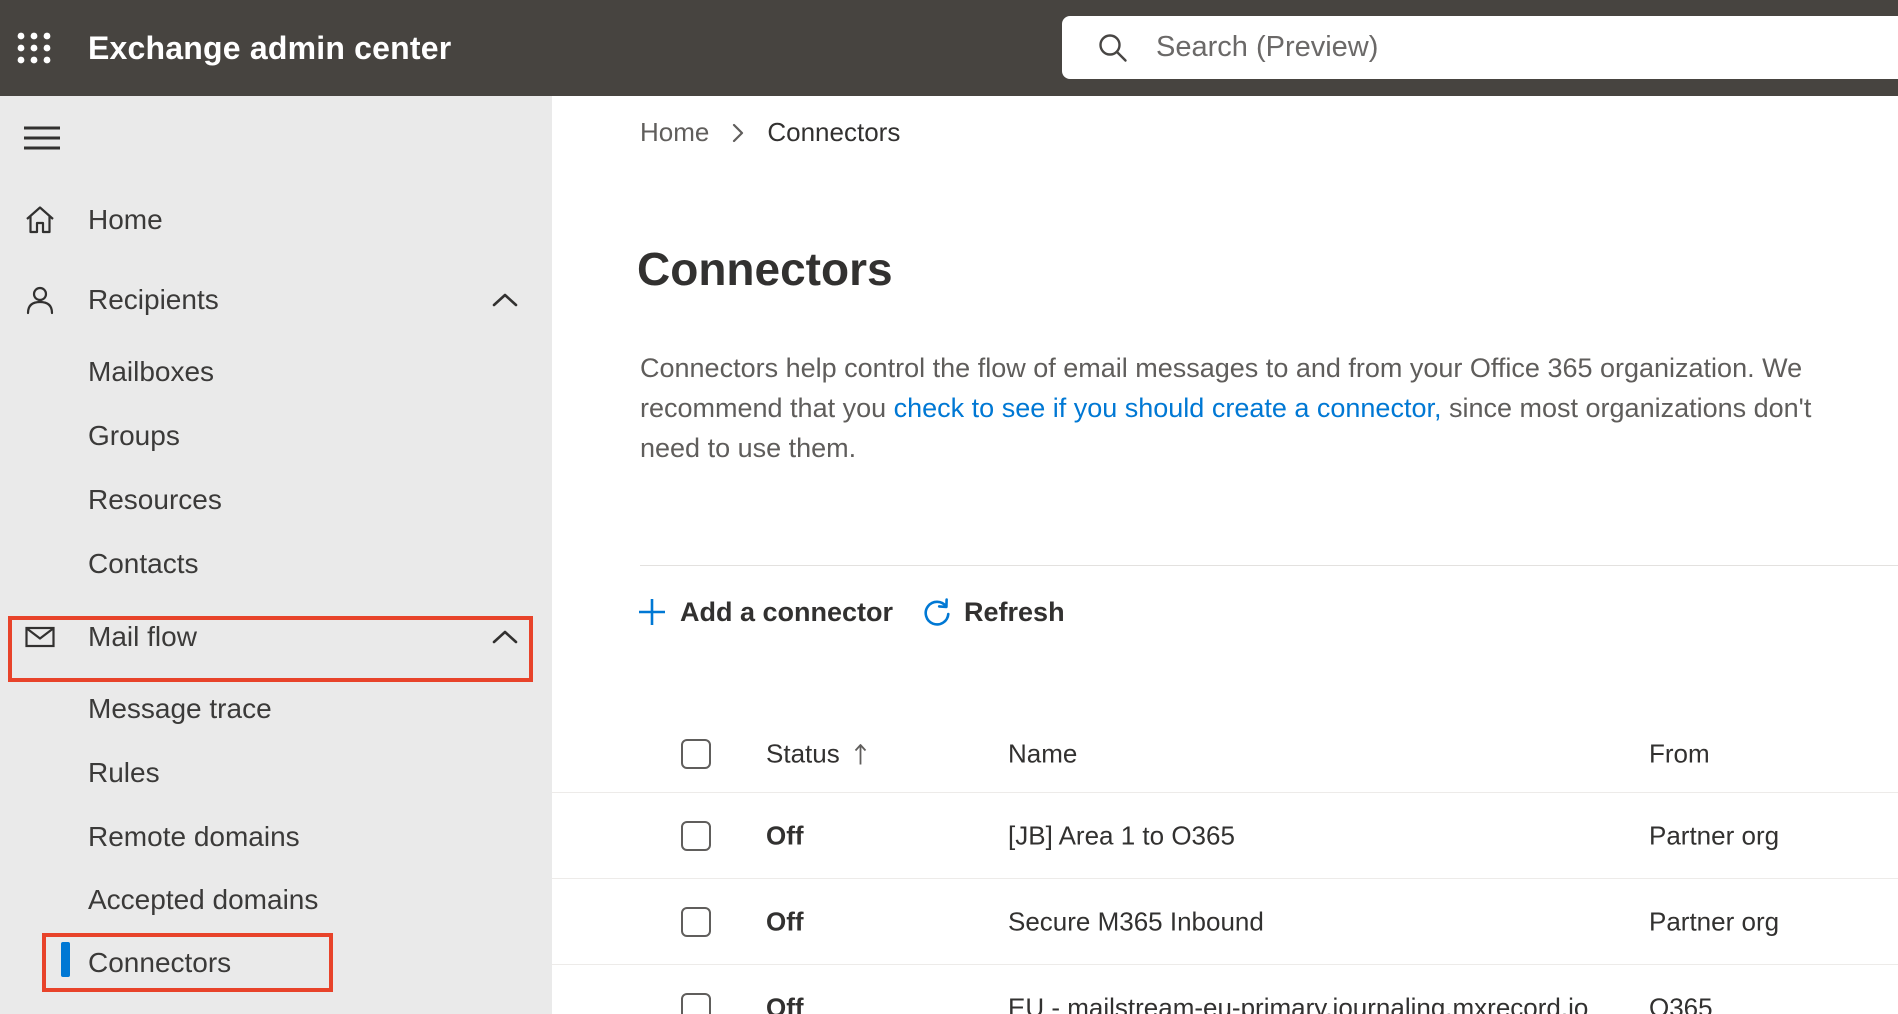 The height and width of the screenshot is (1014, 1898). Describe the element at coordinates (276, 436) in the screenshot. I see `sidebar-item-groups: Groups` at that location.